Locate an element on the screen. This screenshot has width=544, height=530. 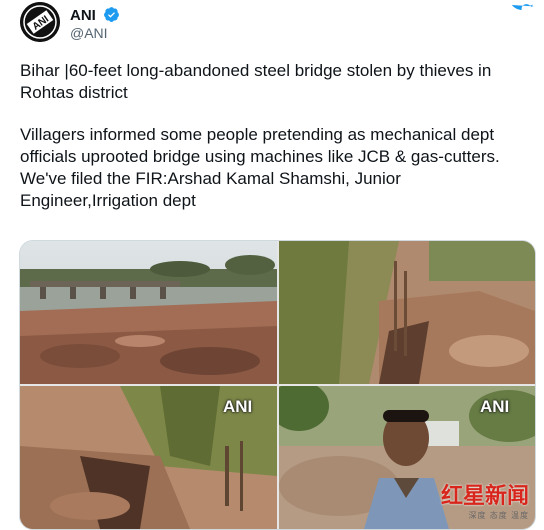
photo-dug-soil: ANI is located at coordinates (148, 457).